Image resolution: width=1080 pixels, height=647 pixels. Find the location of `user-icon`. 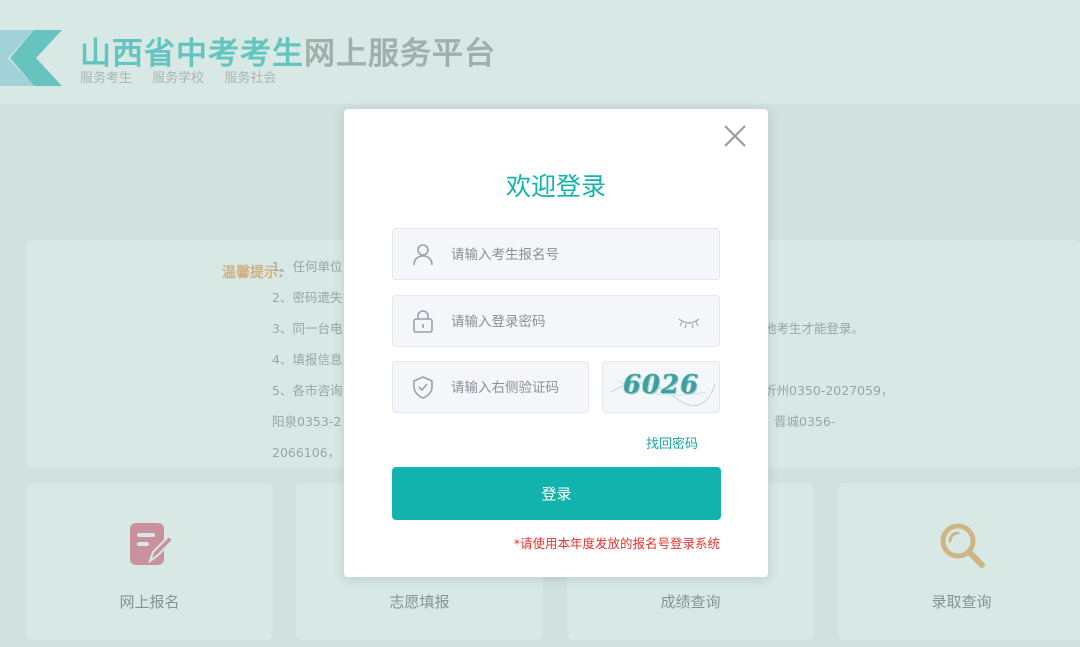

user-icon is located at coordinates (423, 255).